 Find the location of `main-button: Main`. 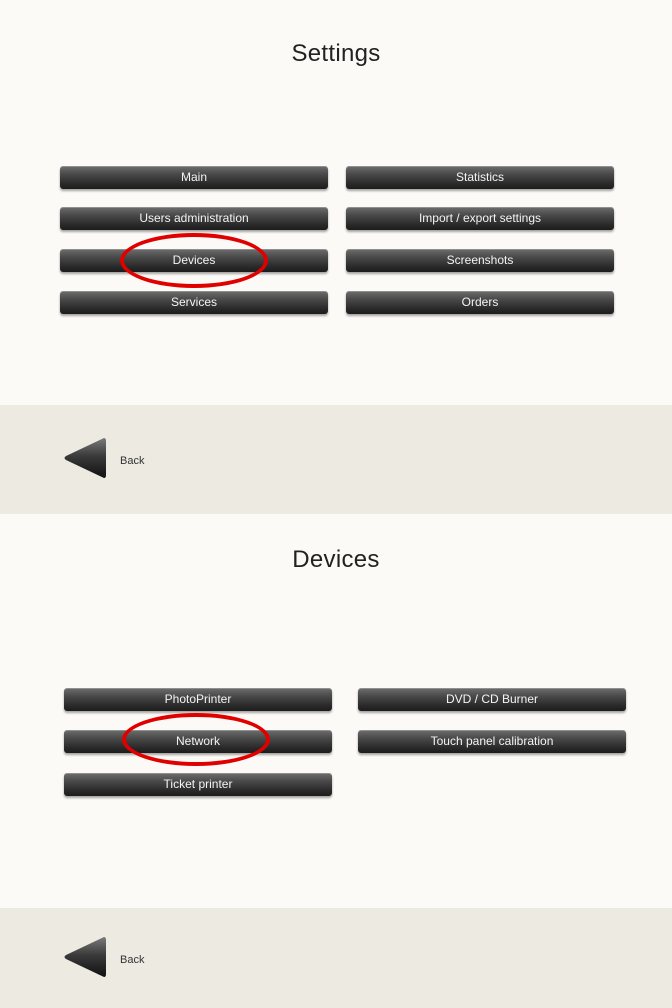

main-button: Main is located at coordinates (194, 177).